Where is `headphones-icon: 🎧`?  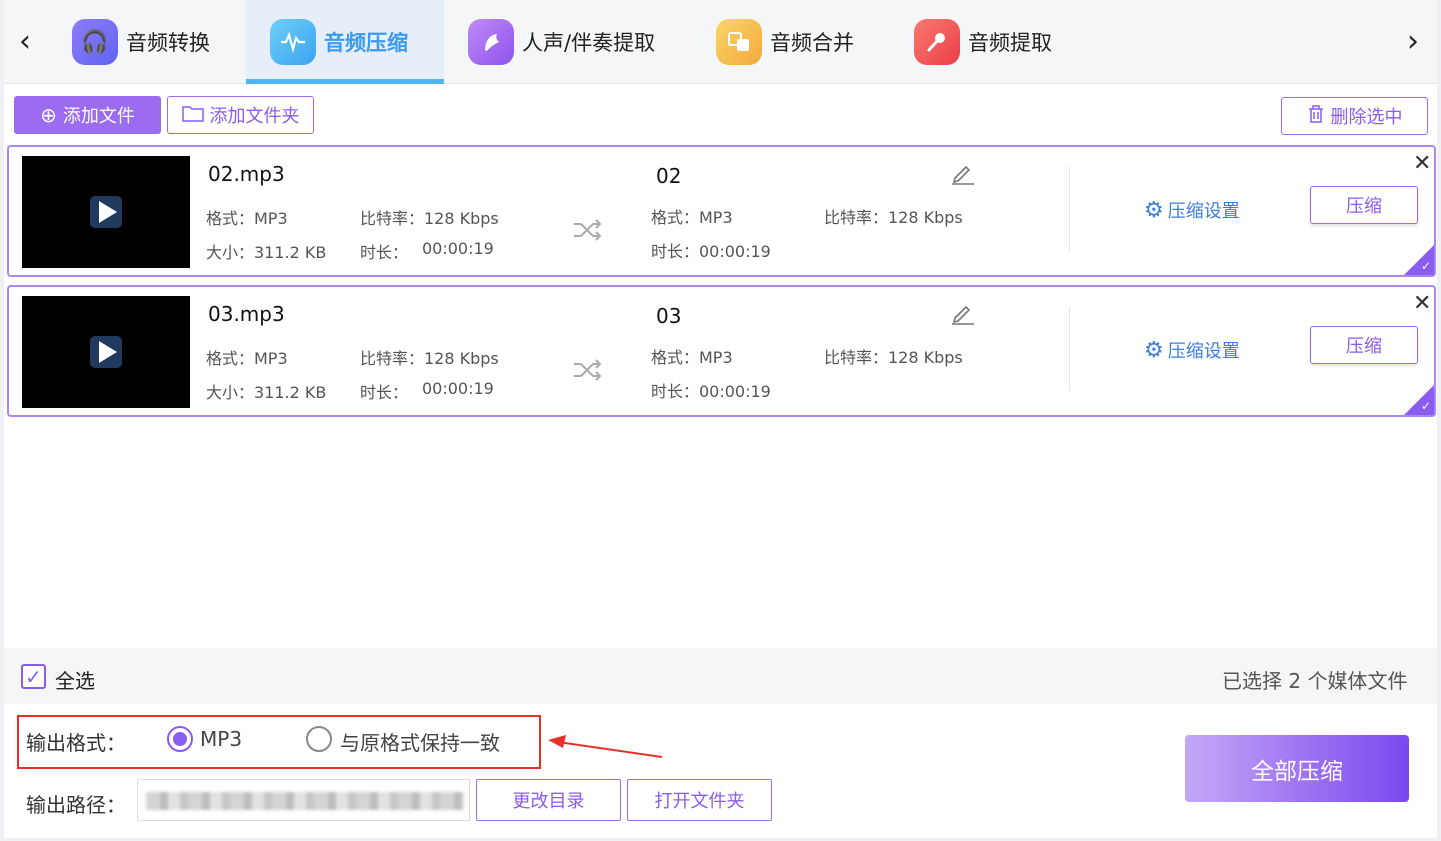 headphones-icon: 🎧 is located at coordinates (95, 42).